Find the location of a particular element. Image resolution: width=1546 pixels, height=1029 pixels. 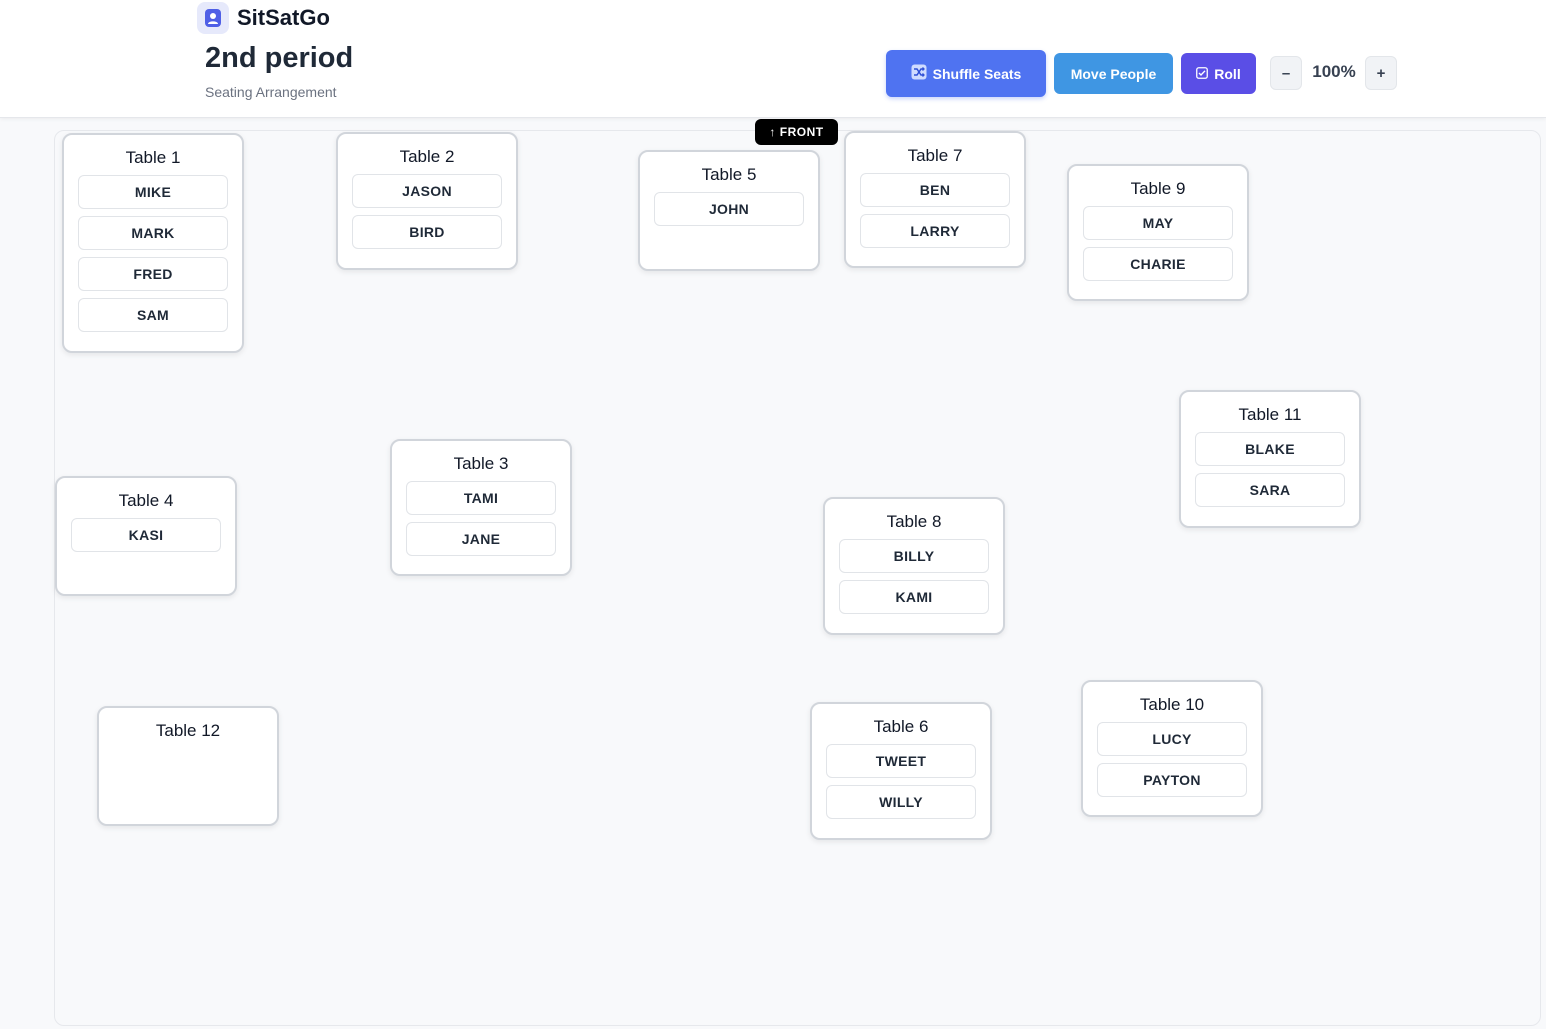

zoom-level: 100% is located at coordinates (1334, 71).